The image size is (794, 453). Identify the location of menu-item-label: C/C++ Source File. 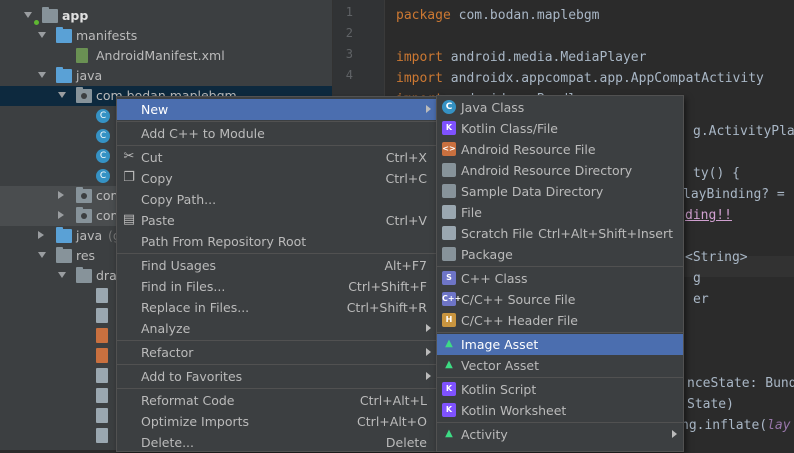
(518, 299).